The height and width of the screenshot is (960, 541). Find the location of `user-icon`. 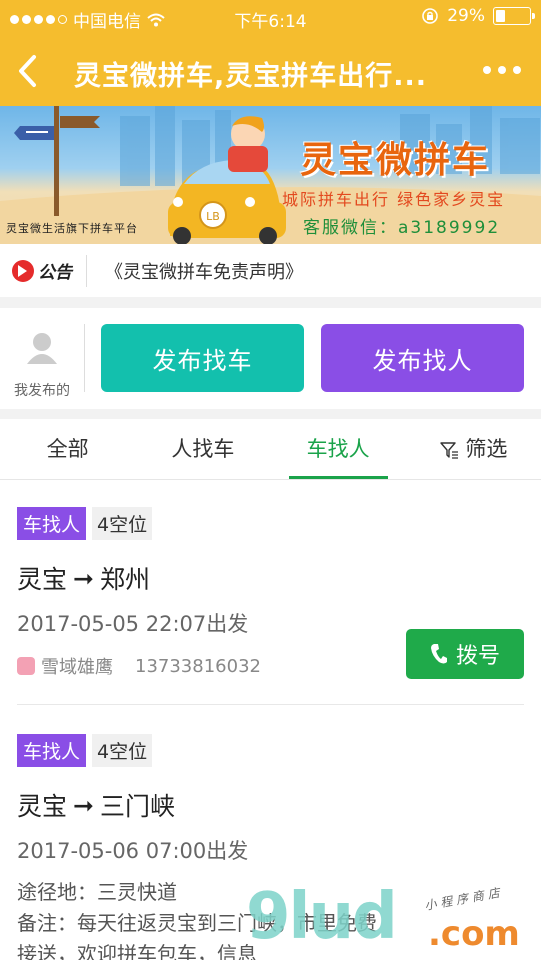

user-icon is located at coordinates (26, 666).